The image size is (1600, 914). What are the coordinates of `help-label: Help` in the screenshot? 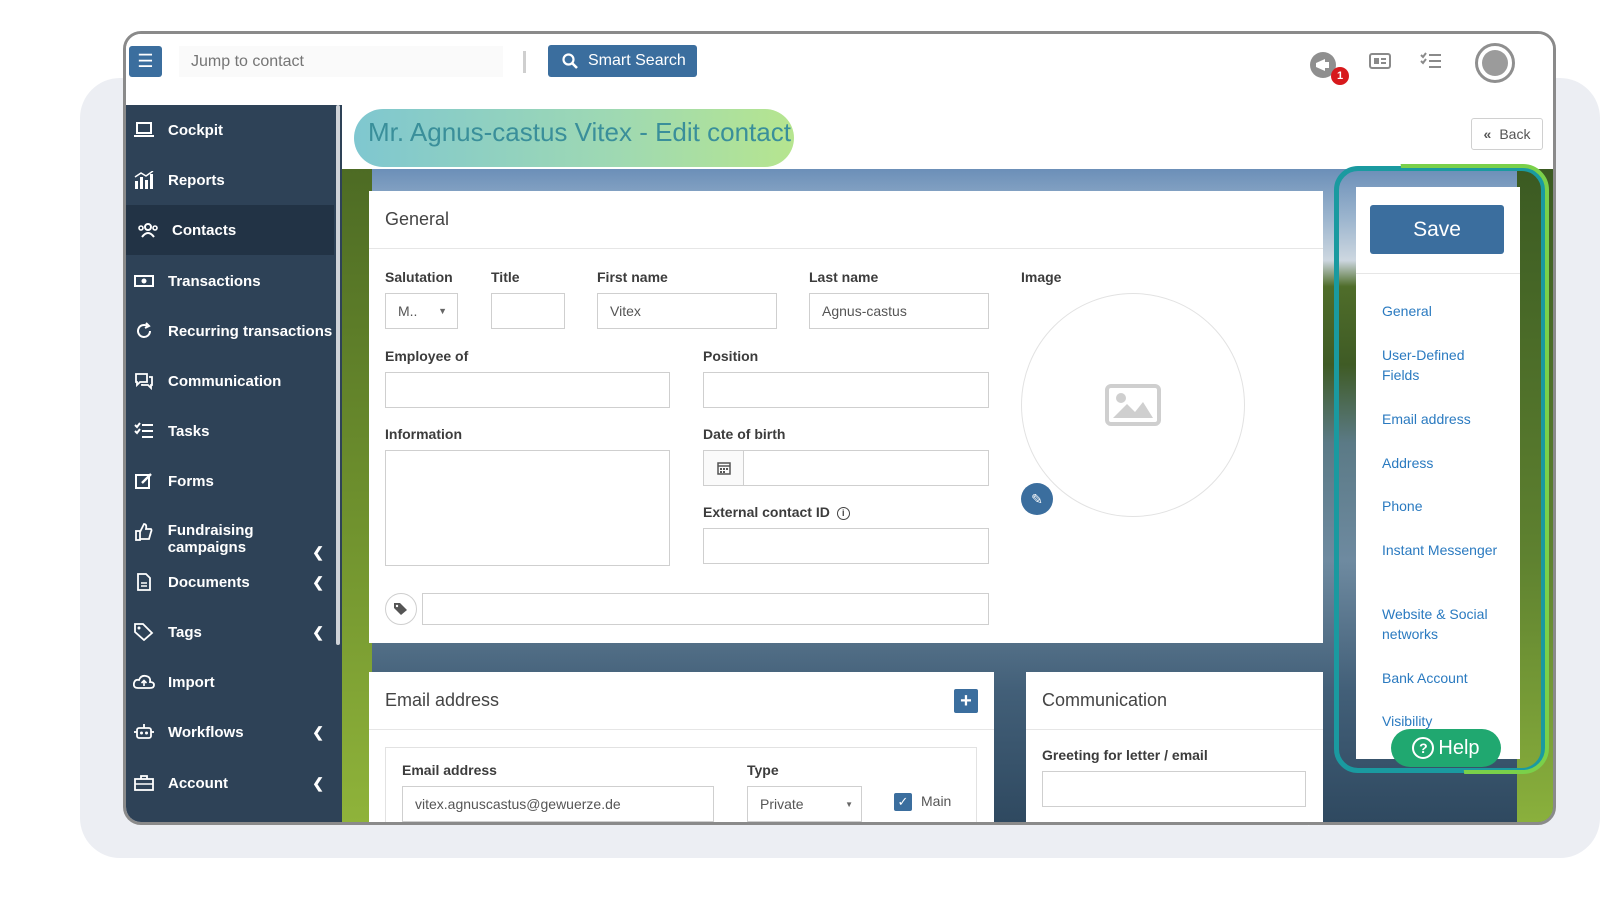 It's located at (1459, 747).